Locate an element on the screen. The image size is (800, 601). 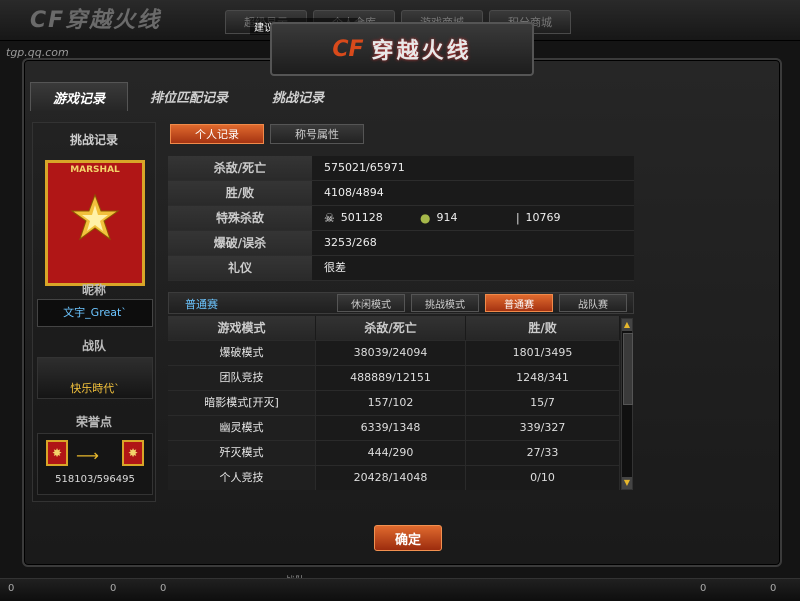
mode-buttons: 休闲模式 挑战模式 普通赛 战队赛 is located at coordinates (482, 303).